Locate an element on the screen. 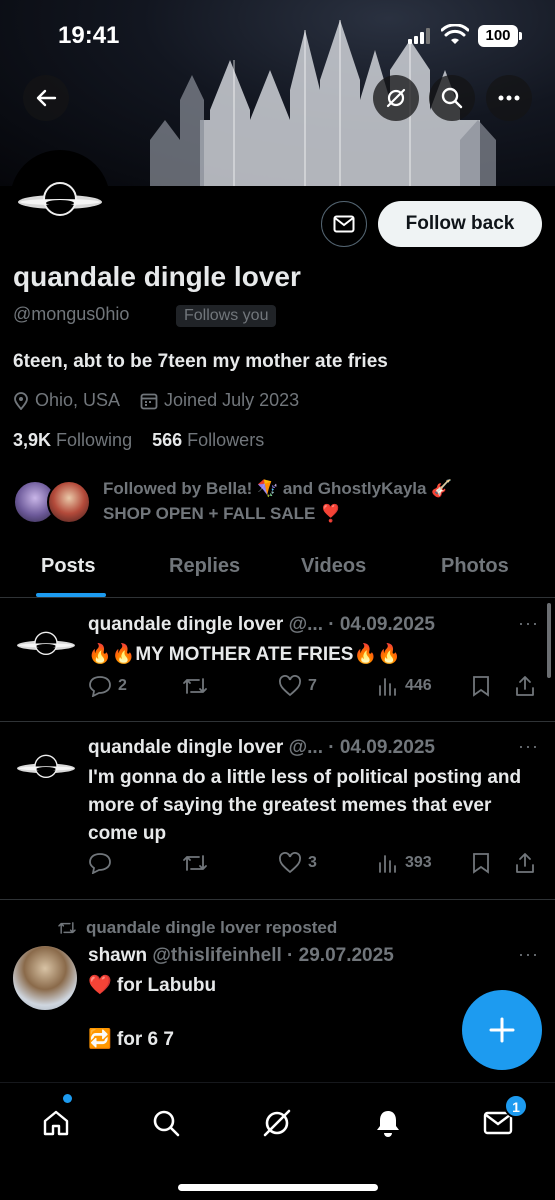 The height and width of the screenshot is (1200, 555). followed-by-line: Followed by Bella! 🪁 and GhostlyKayla 🎸 is located at coordinates (278, 488).